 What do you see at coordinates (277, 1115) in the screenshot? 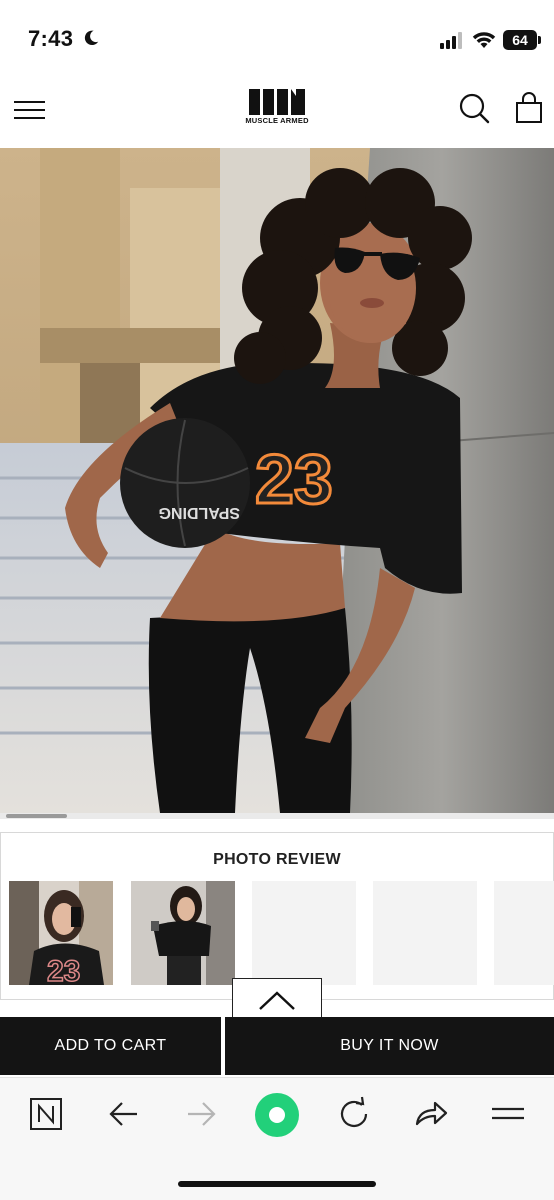
I see `green-home-icon` at bounding box center [277, 1115].